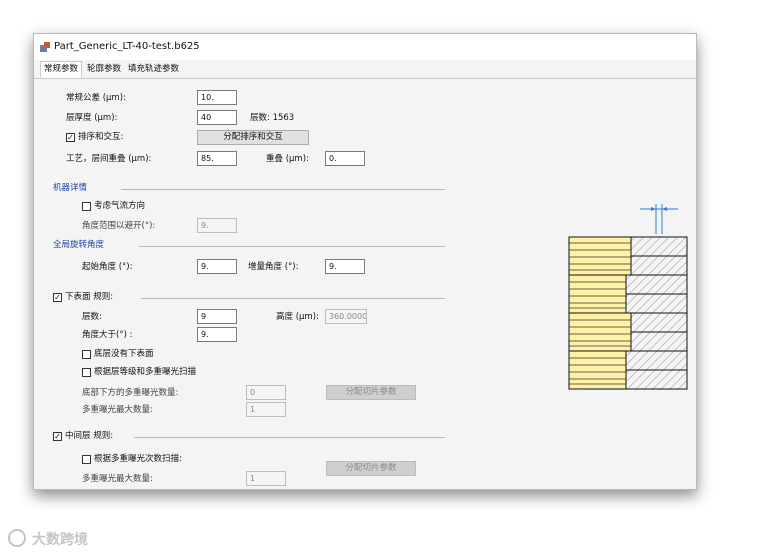 The image size is (760, 553). I want to click on middle-max-exposure-field: 1, so click(266, 478).